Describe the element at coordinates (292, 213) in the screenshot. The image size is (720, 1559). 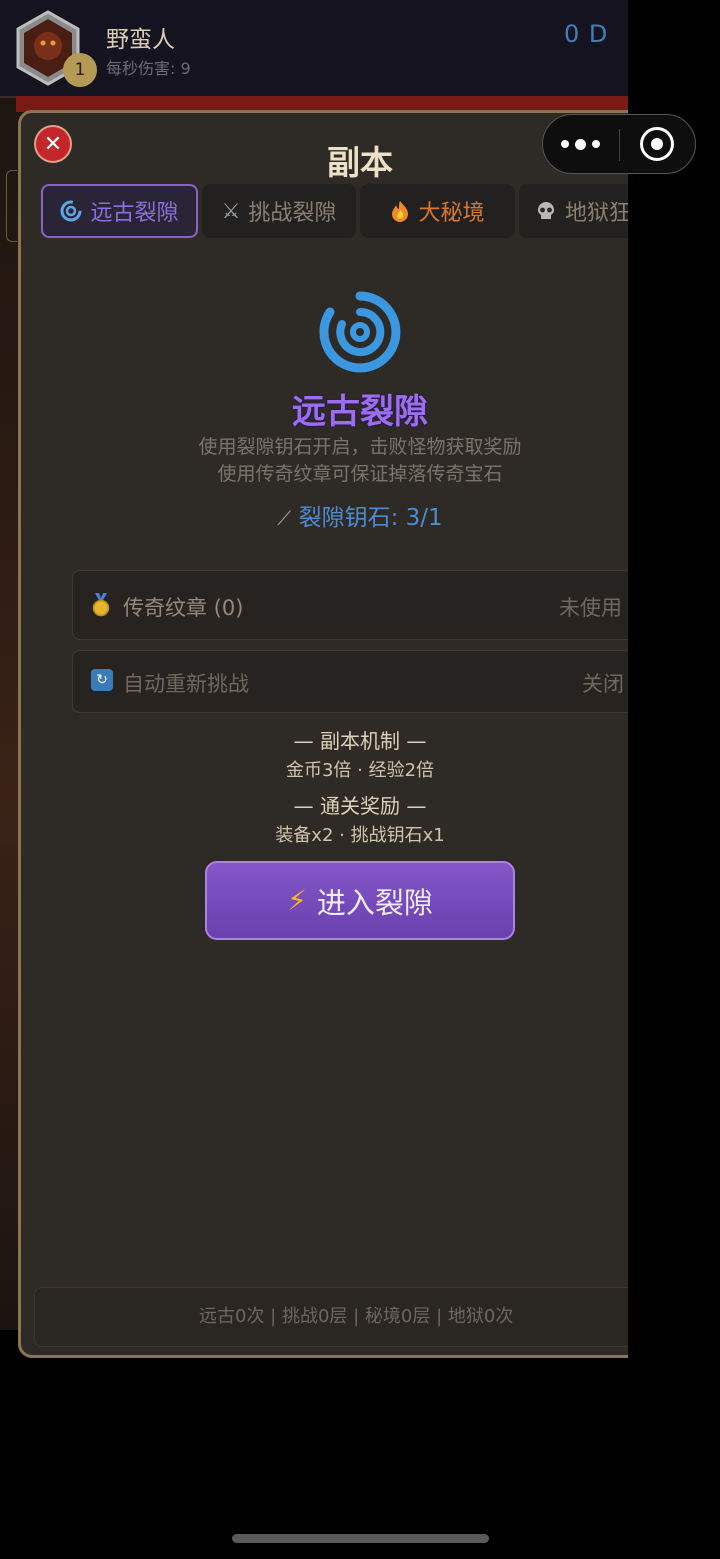
I see `tab-label: 挑战裂隙` at that location.